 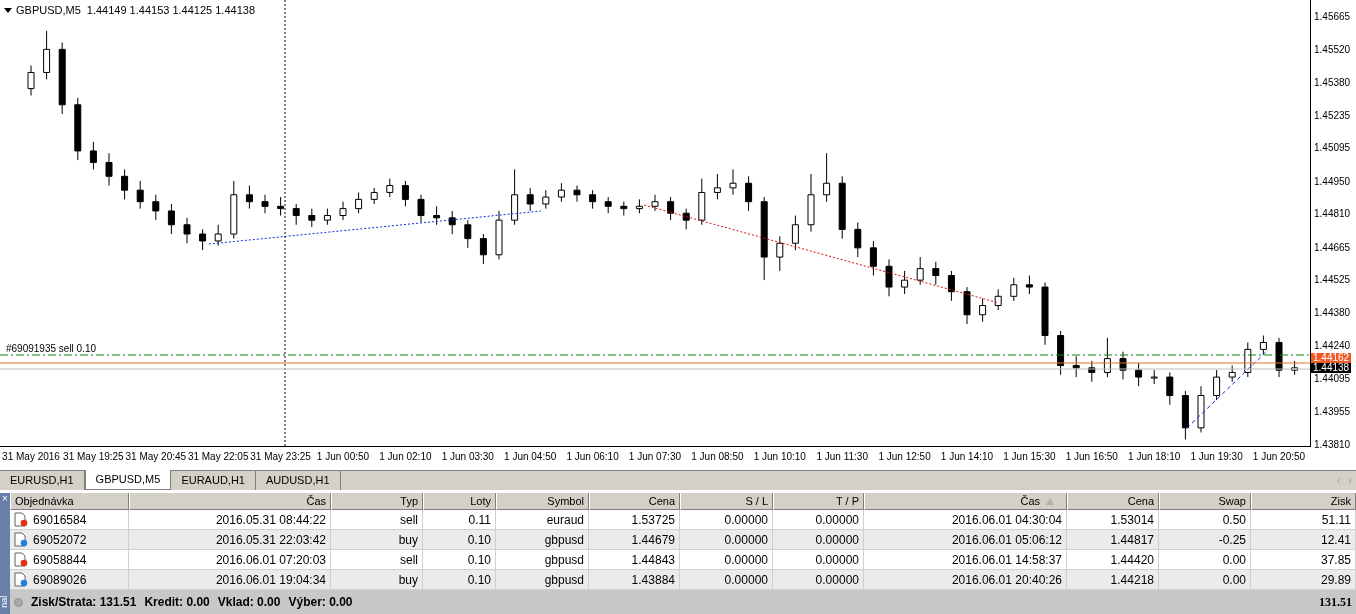 What do you see at coordinates (592, 457) in the screenshot?
I see `time-tick: 1 Jun 06:10` at bounding box center [592, 457].